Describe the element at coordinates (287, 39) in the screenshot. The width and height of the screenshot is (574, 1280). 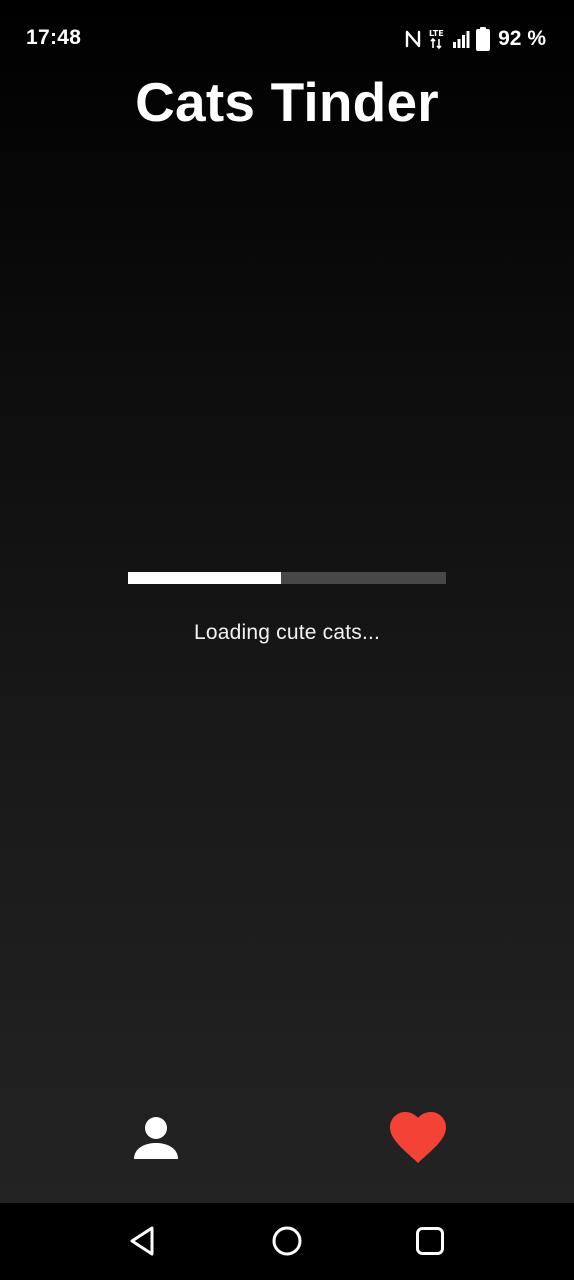
I see `status-bar: 17:48 LTE 92 %` at that location.